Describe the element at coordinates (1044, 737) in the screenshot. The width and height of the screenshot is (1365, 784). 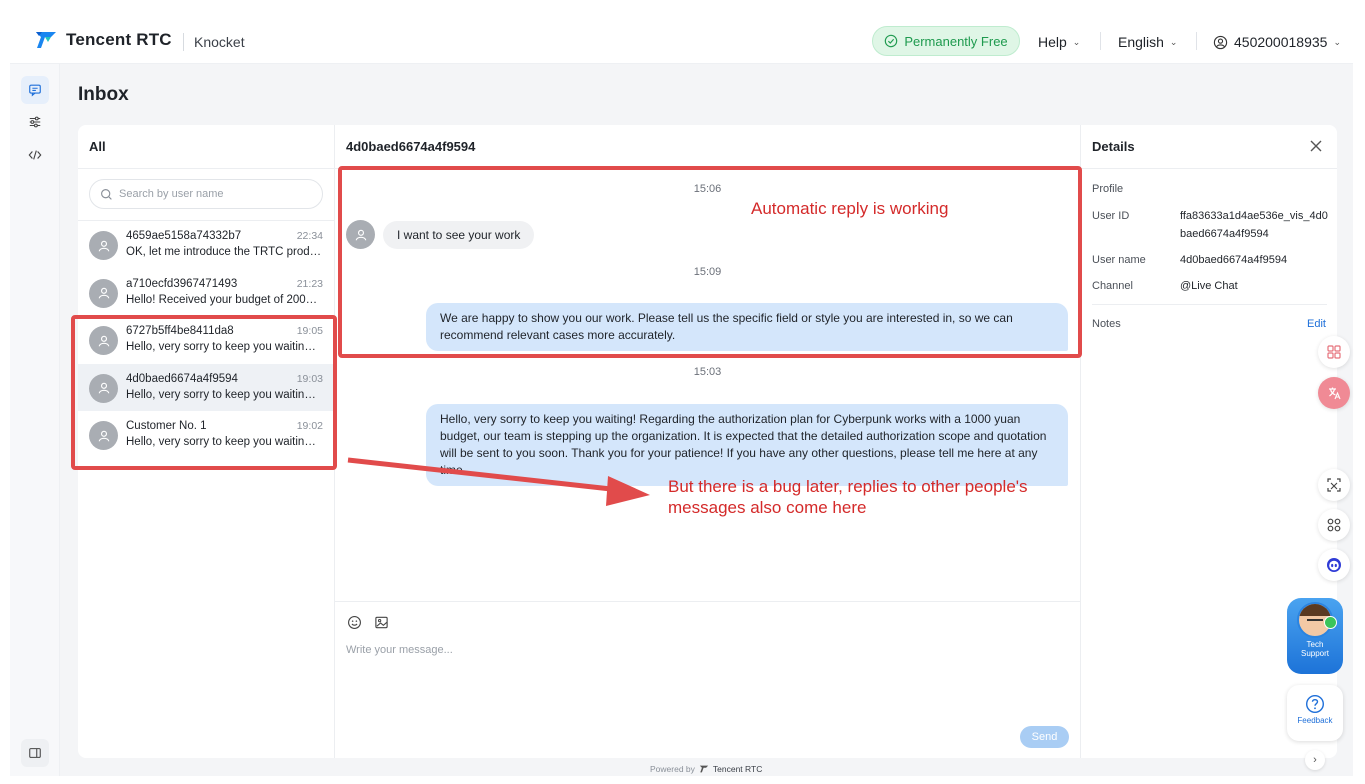
I see `send-button: Send` at that location.